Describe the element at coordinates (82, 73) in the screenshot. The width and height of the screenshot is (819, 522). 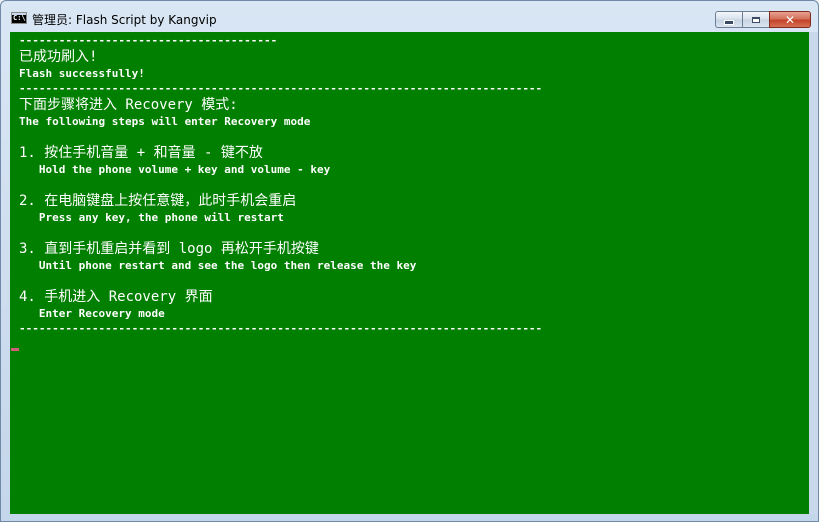
I see `console-line: Flash successfully!` at that location.